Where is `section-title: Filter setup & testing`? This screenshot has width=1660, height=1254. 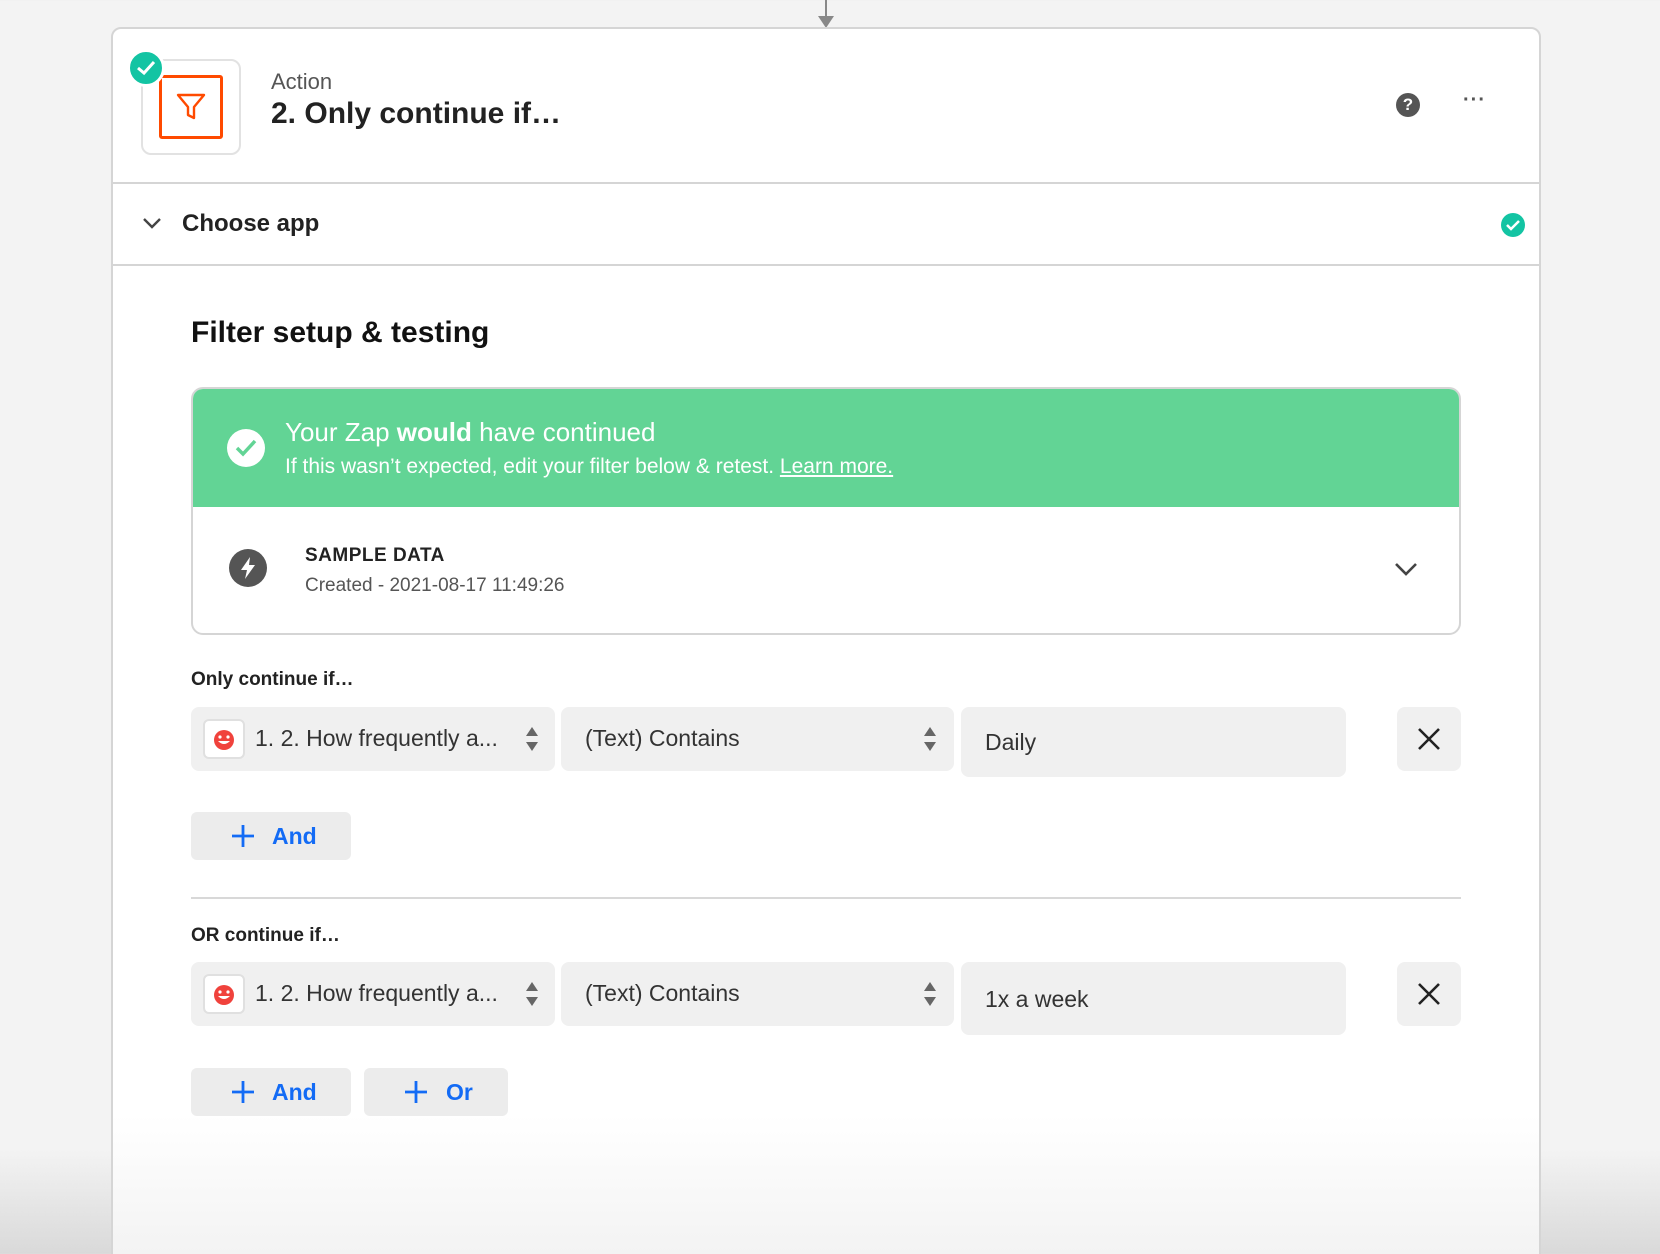 section-title: Filter setup & testing is located at coordinates (340, 332).